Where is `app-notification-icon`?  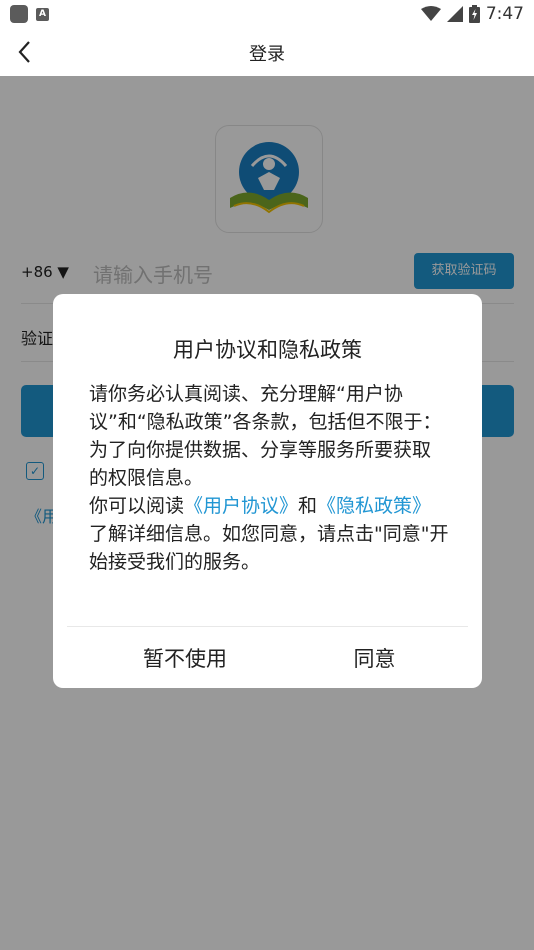
app-notification-icon is located at coordinates (19, 14).